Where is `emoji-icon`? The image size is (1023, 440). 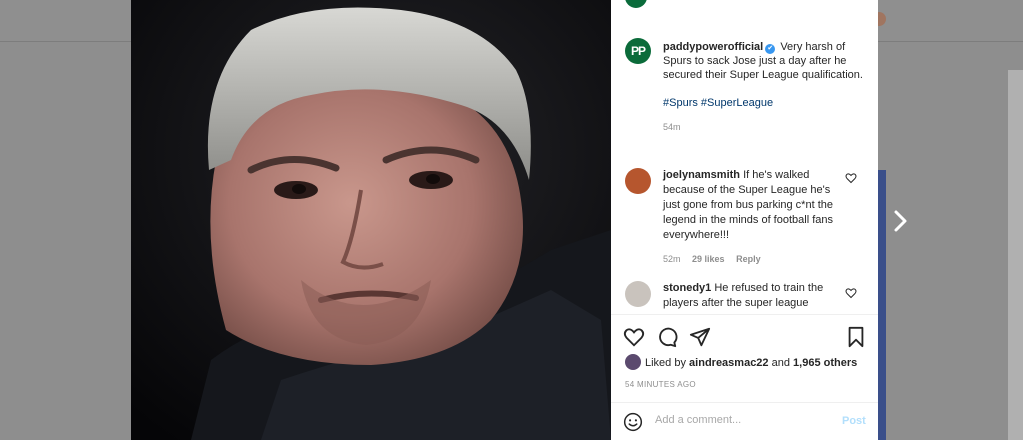 emoji-icon is located at coordinates (633, 422).